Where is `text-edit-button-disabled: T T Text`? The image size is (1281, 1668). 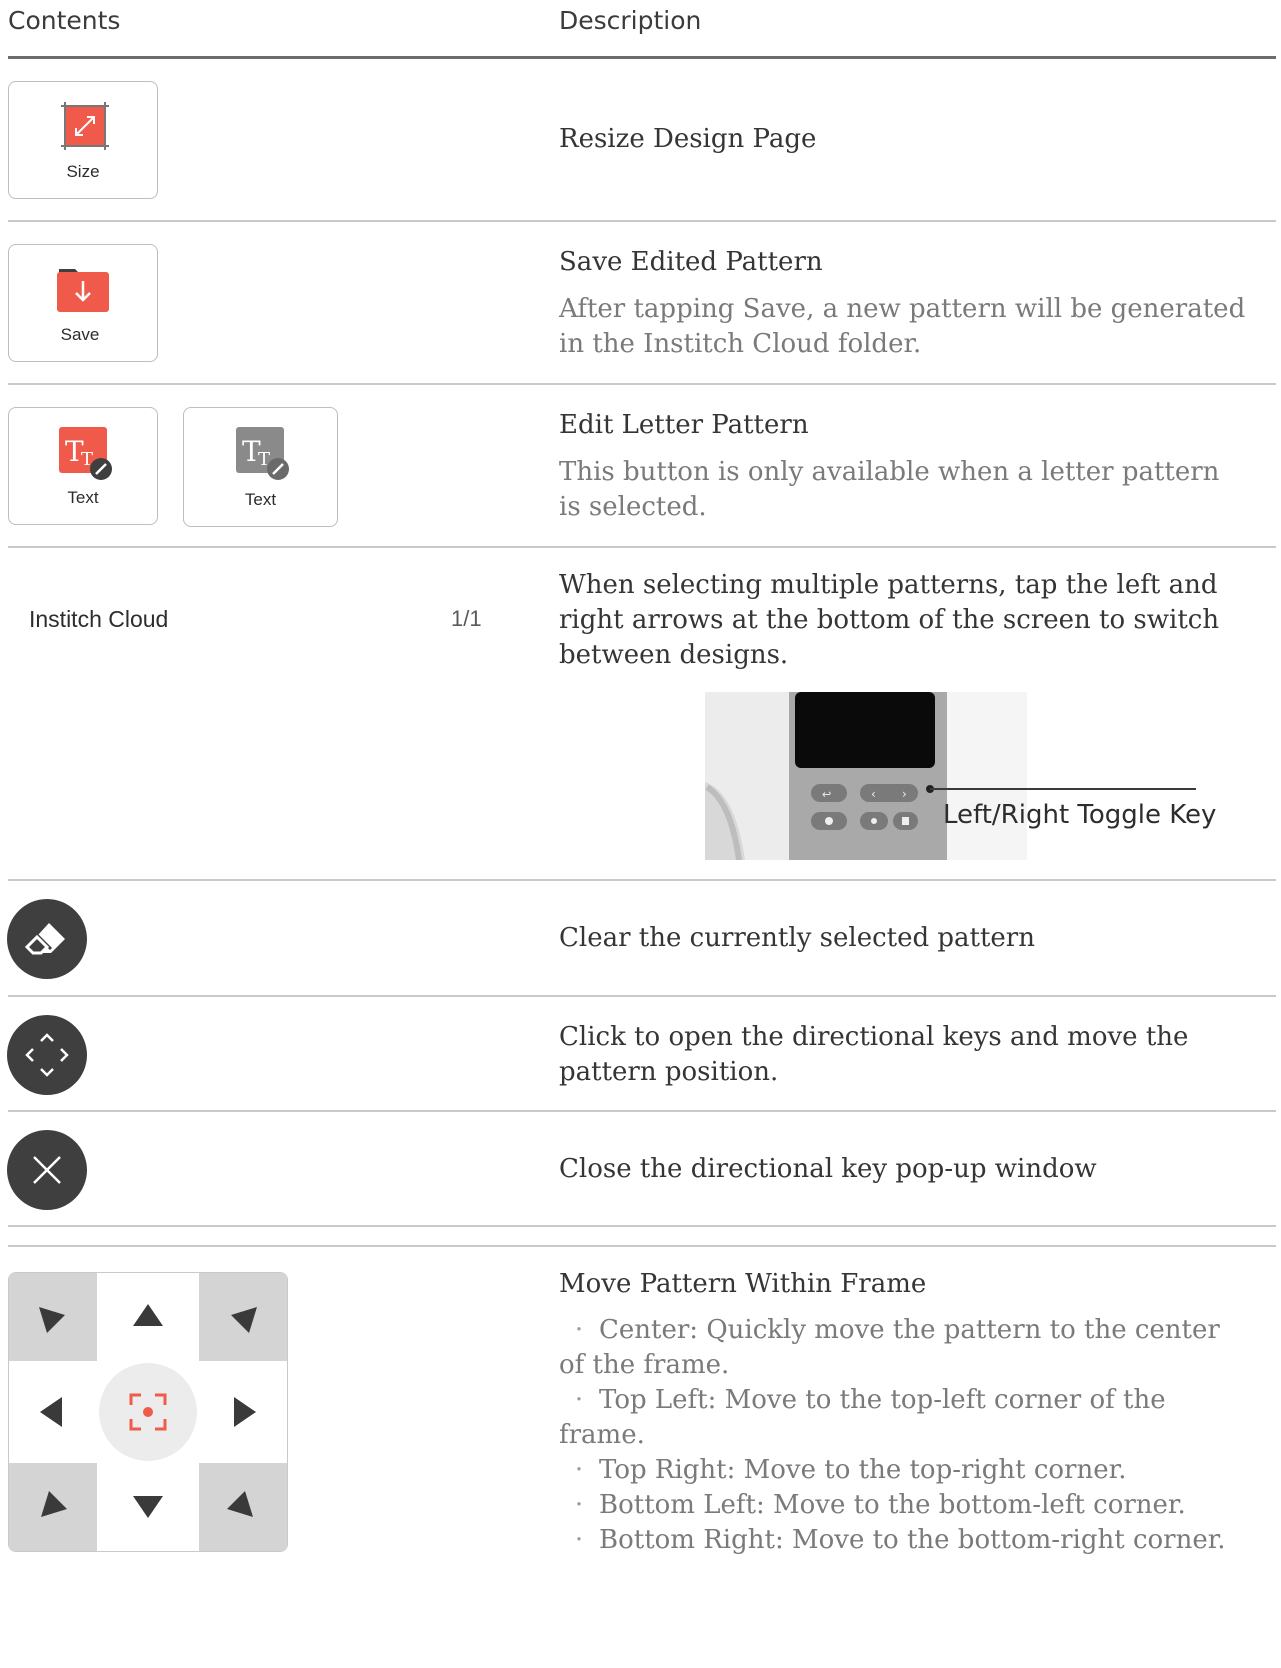
text-edit-button-disabled: T T Text is located at coordinates (260, 467).